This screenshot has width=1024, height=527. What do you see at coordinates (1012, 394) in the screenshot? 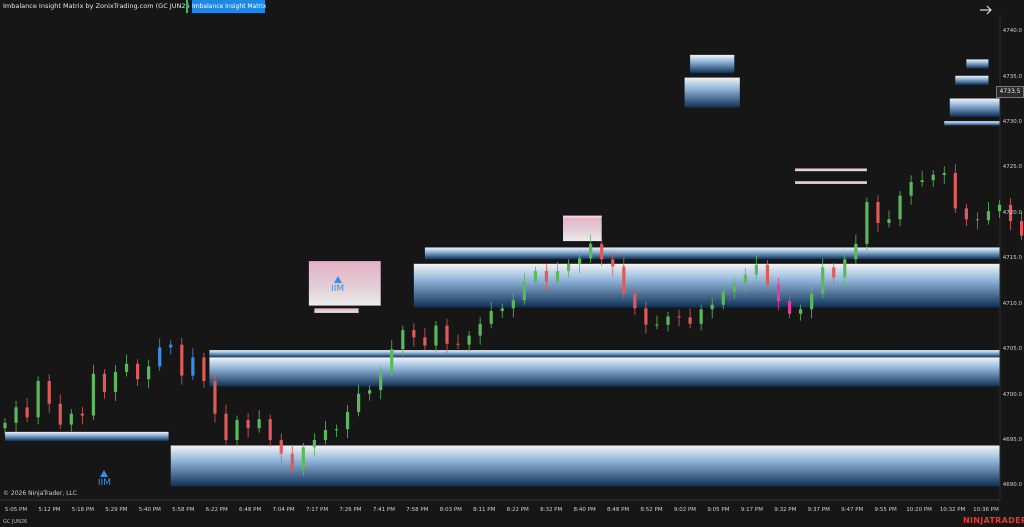
I see `price-tick-label: 4700.0` at bounding box center [1012, 394].